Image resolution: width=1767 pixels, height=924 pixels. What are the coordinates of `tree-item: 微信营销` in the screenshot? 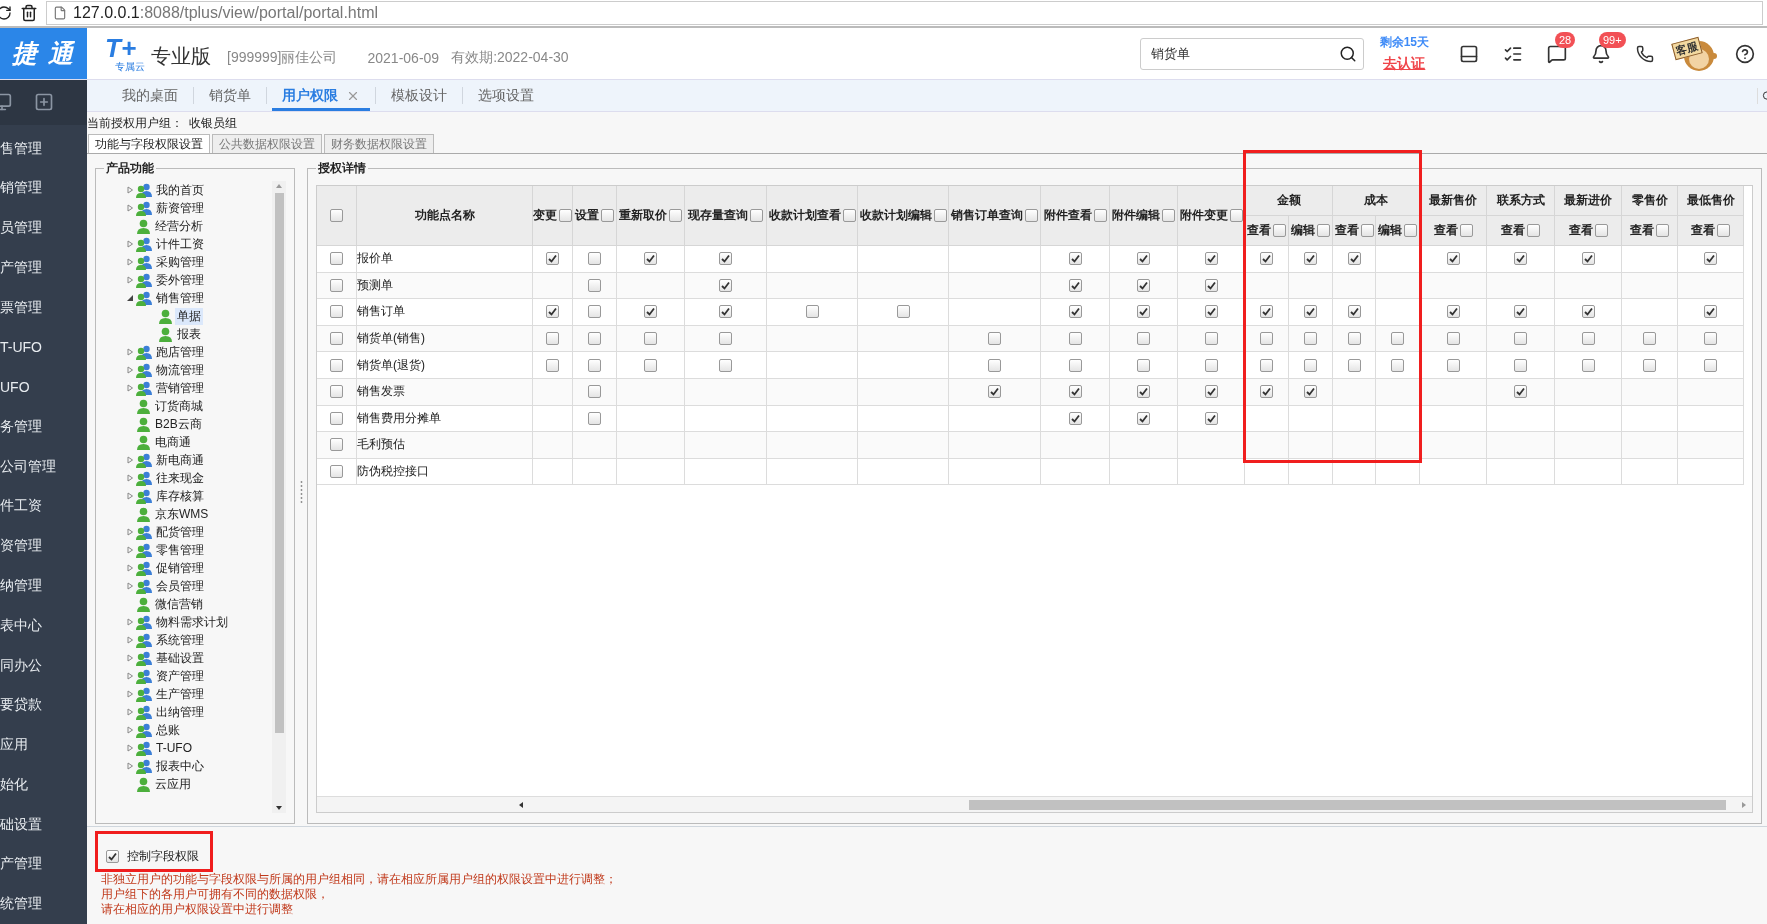 It's located at (179, 604).